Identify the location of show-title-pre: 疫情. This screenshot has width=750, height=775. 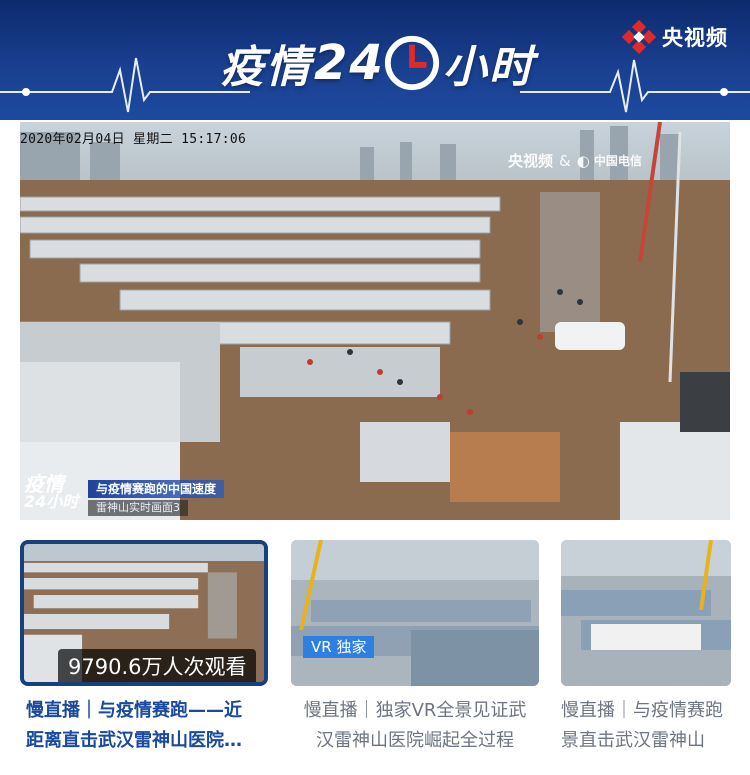
(266, 67).